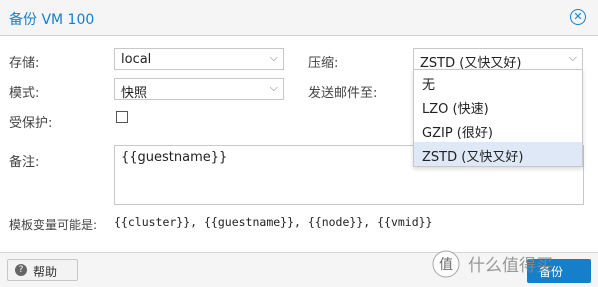  I want to click on dialog-footer, so click(299, 269).